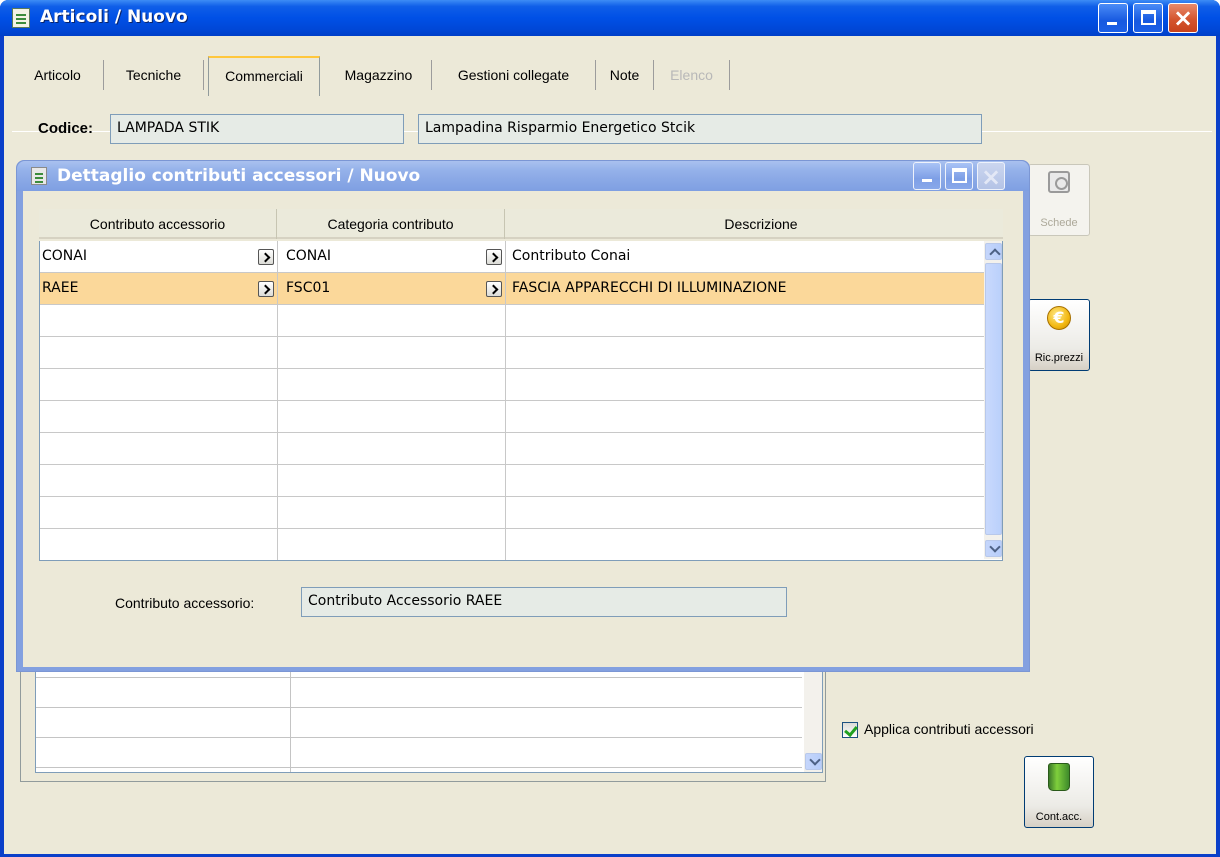 The height and width of the screenshot is (857, 1220). I want to click on schede-label: Schede, so click(1059, 223).